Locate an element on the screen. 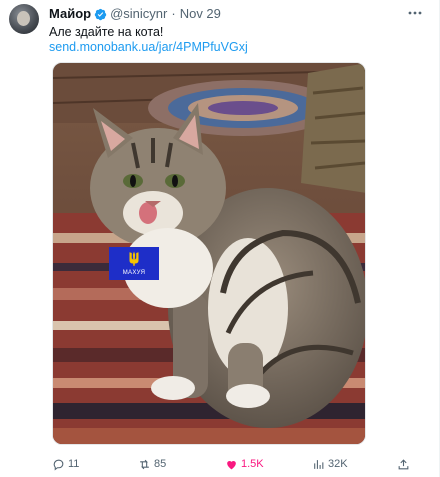 This screenshot has width=440, height=477. reply-count: 11 is located at coordinates (74, 464).